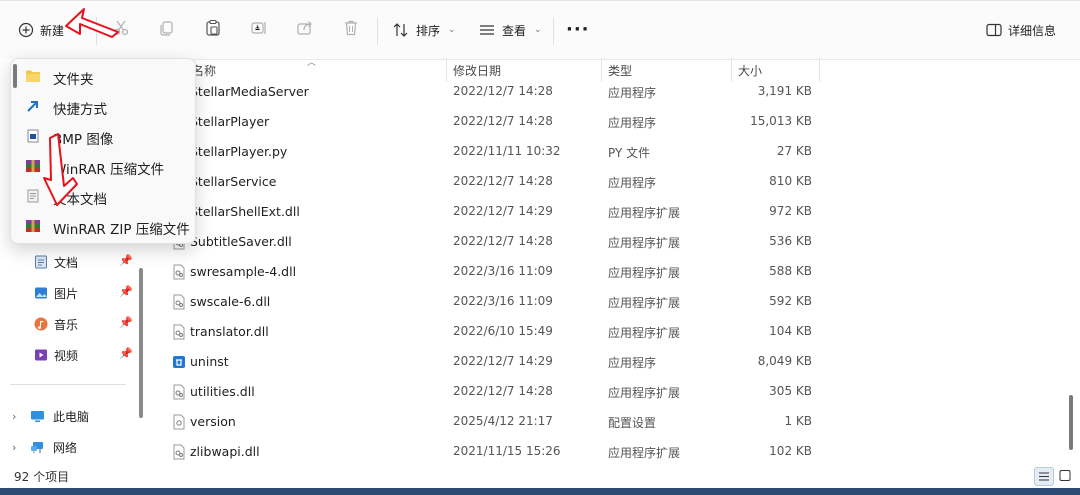  I want to click on details-view-icon, so click(1044, 476).